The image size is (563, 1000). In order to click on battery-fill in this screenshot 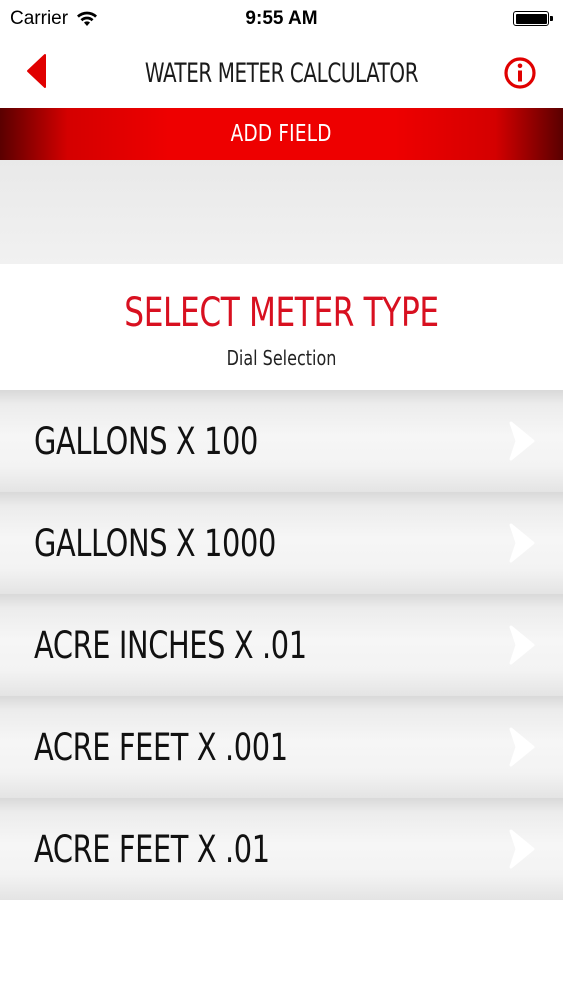, I will do `click(531, 18)`.